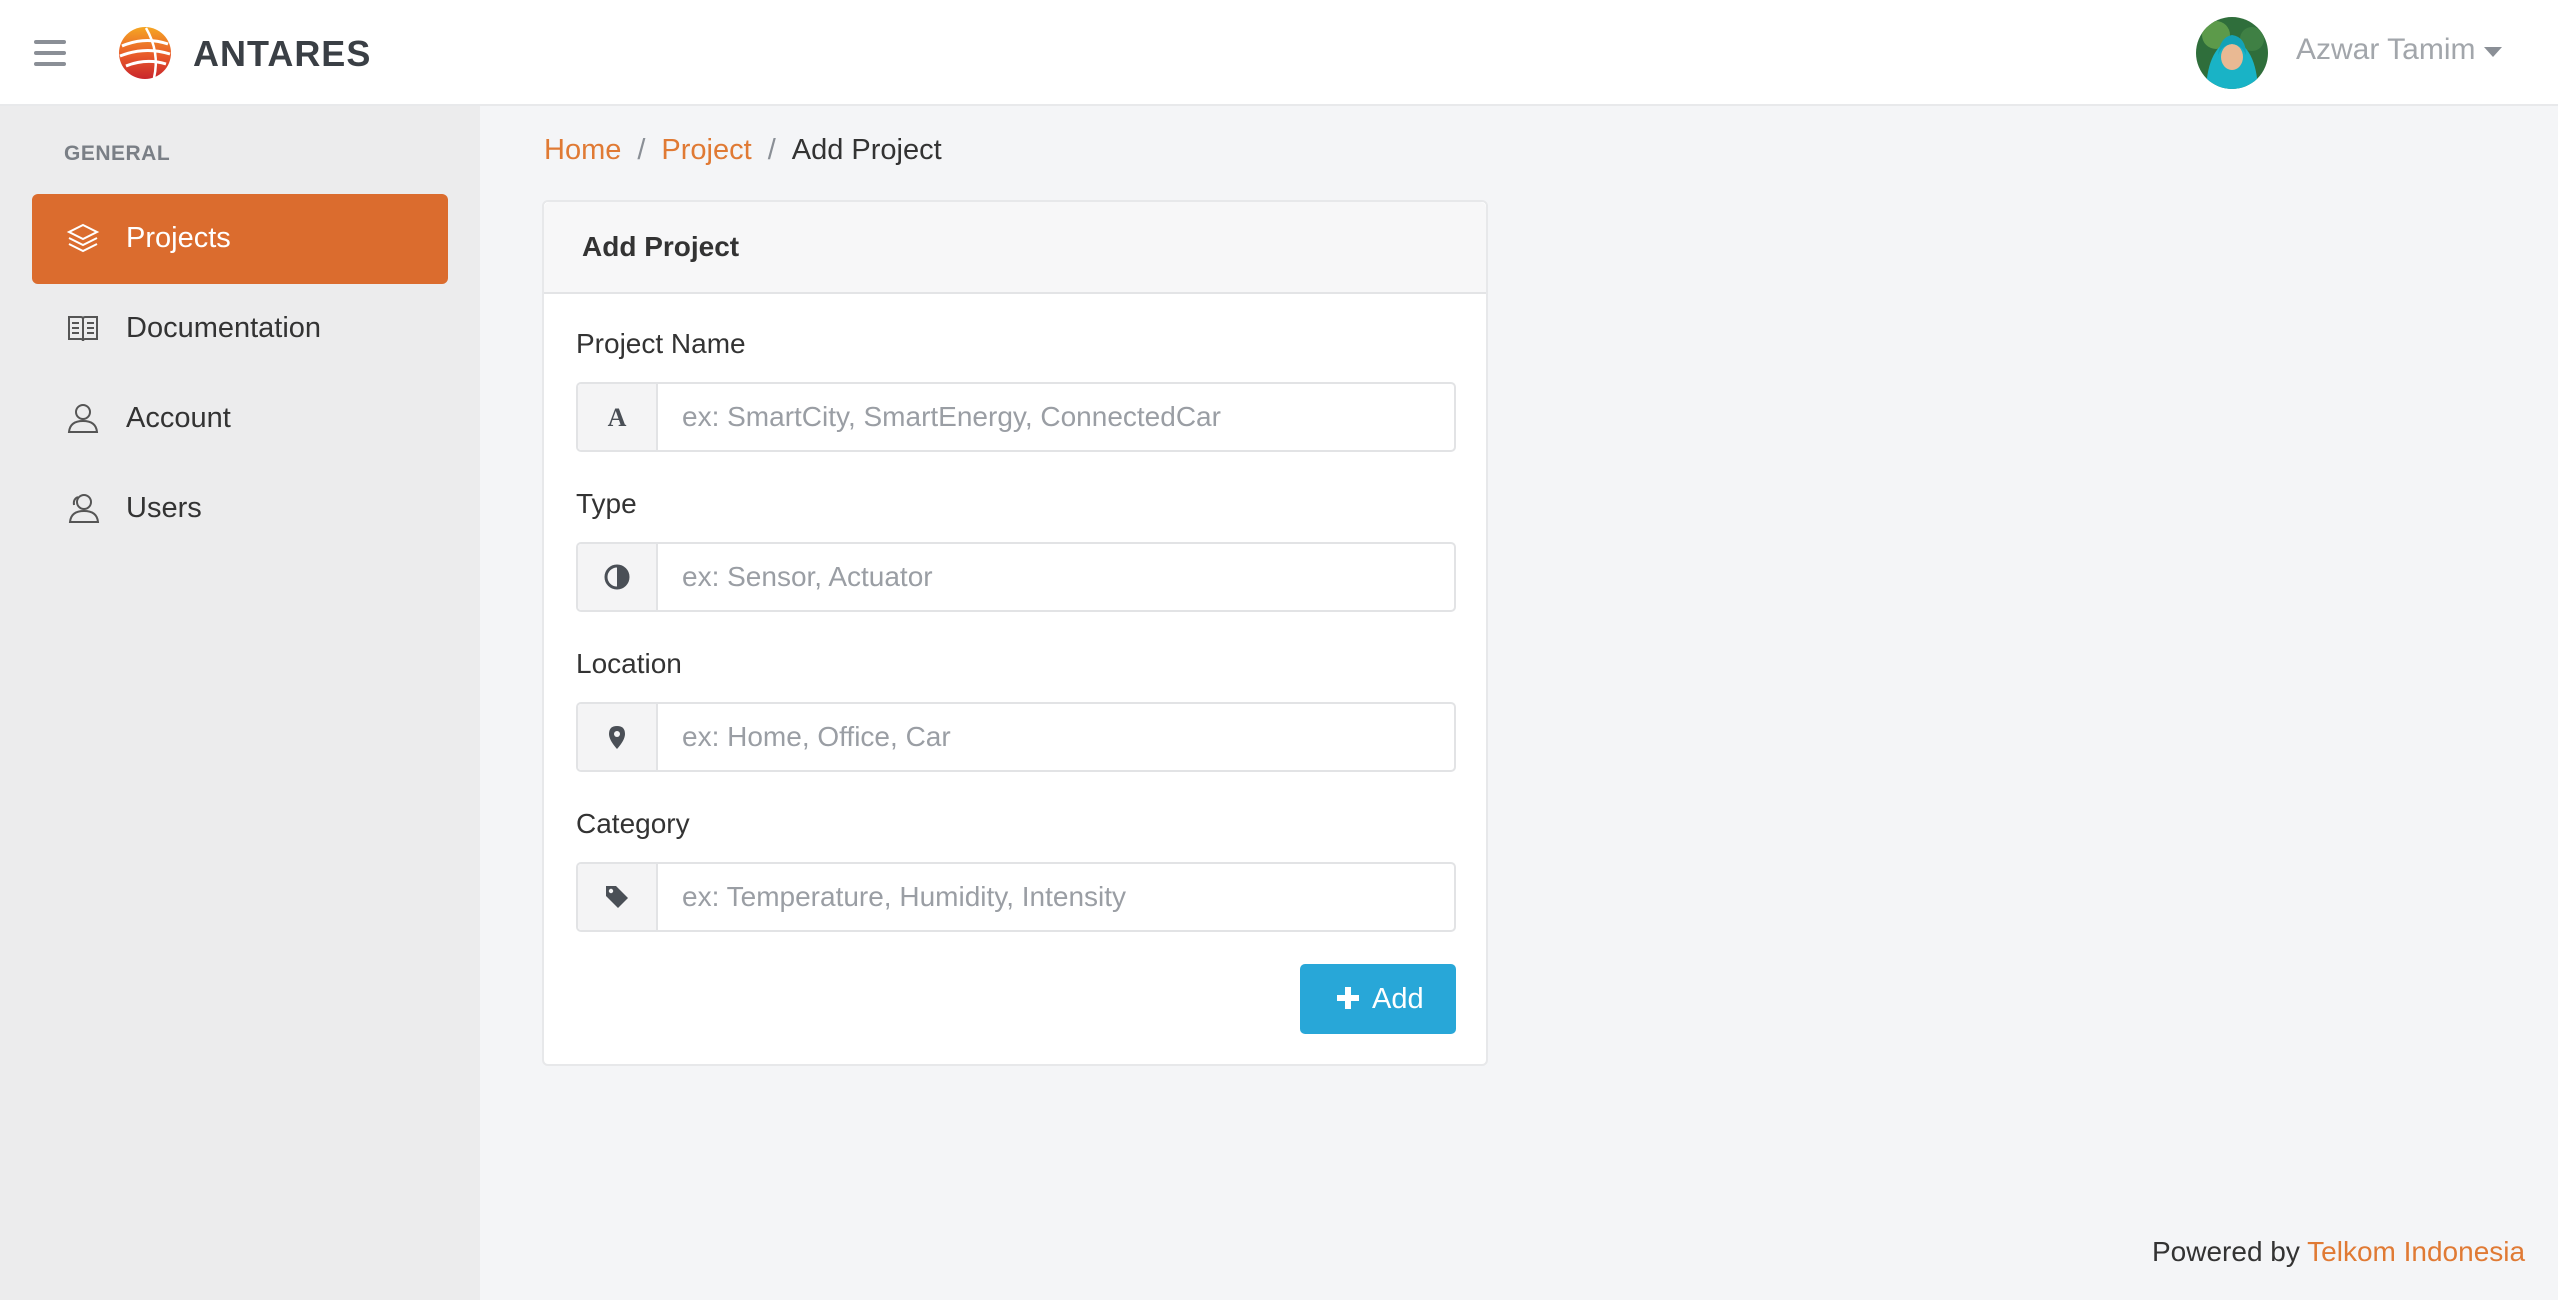 The height and width of the screenshot is (1300, 2558). What do you see at coordinates (1398, 999) in the screenshot?
I see `add-button-label: Add` at bounding box center [1398, 999].